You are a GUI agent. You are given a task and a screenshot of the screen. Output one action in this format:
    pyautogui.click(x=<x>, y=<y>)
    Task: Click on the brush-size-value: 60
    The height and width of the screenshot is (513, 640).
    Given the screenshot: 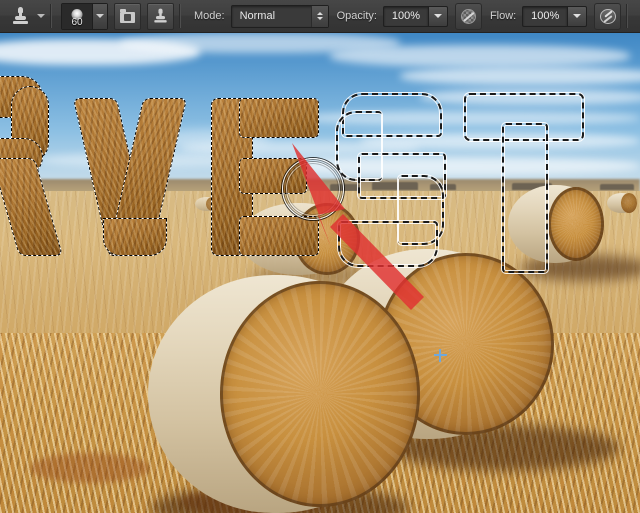 What is the action you would take?
    pyautogui.click(x=77, y=22)
    